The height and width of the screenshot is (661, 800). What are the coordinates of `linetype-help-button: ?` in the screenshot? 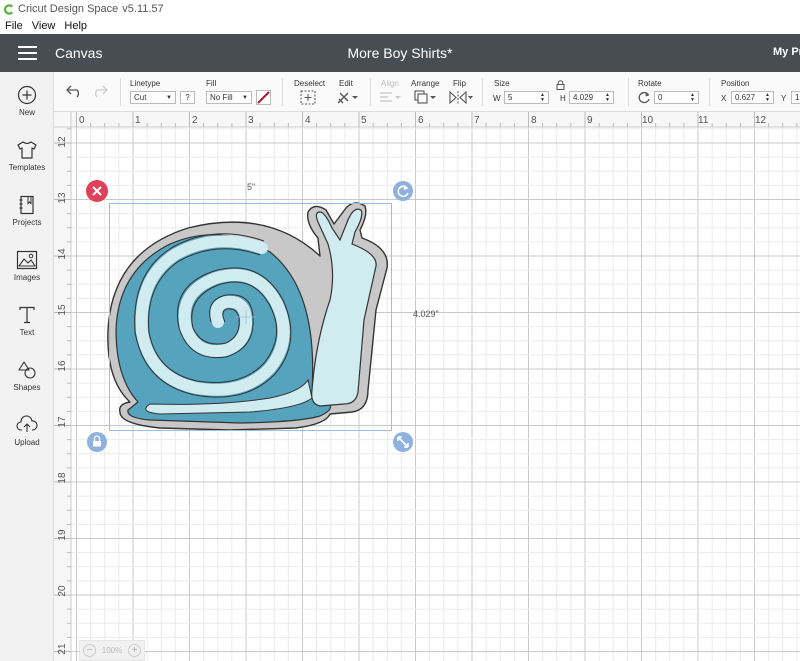 It's located at (187, 97).